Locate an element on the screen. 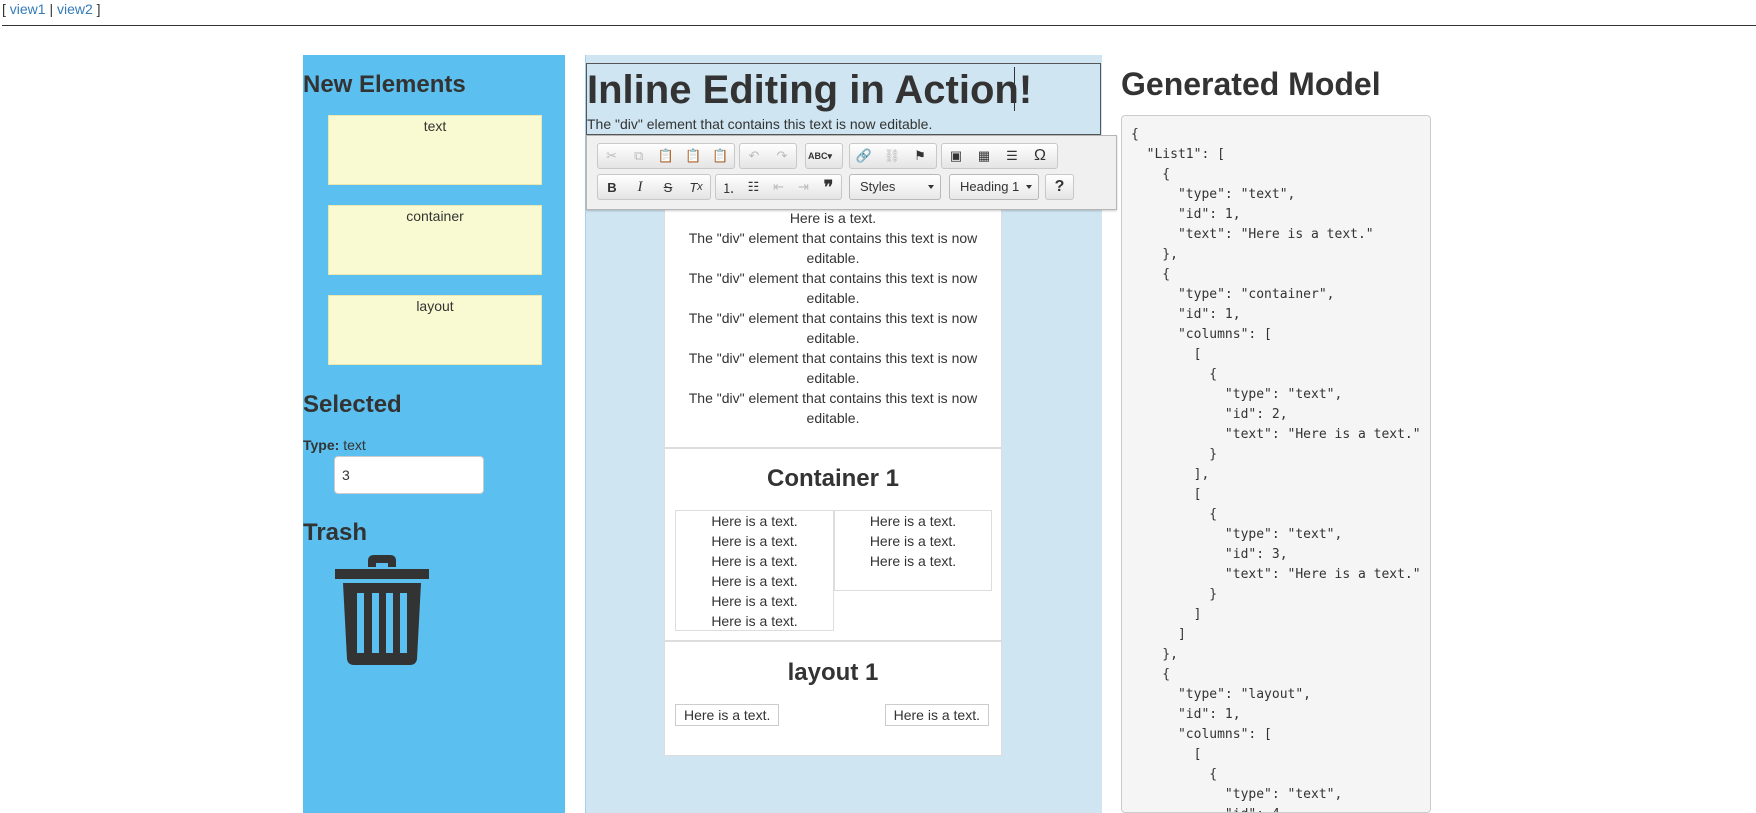  layout-left-text: Here is a text. is located at coordinates (727, 715).